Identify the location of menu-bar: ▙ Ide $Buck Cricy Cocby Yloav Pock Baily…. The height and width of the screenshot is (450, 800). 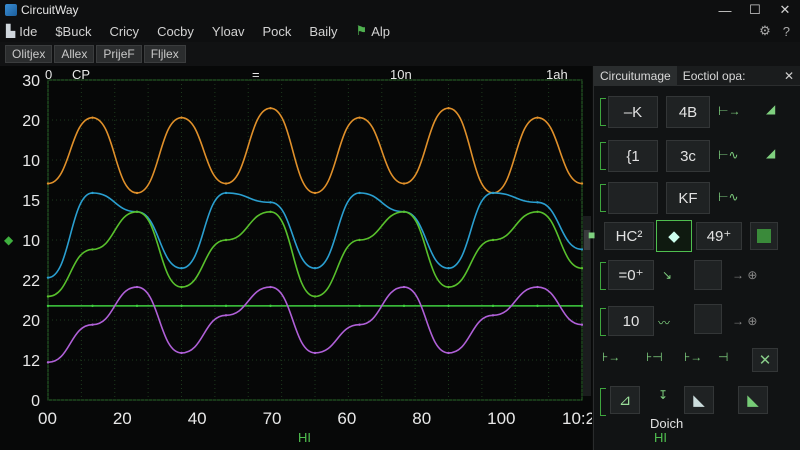
(400, 31).